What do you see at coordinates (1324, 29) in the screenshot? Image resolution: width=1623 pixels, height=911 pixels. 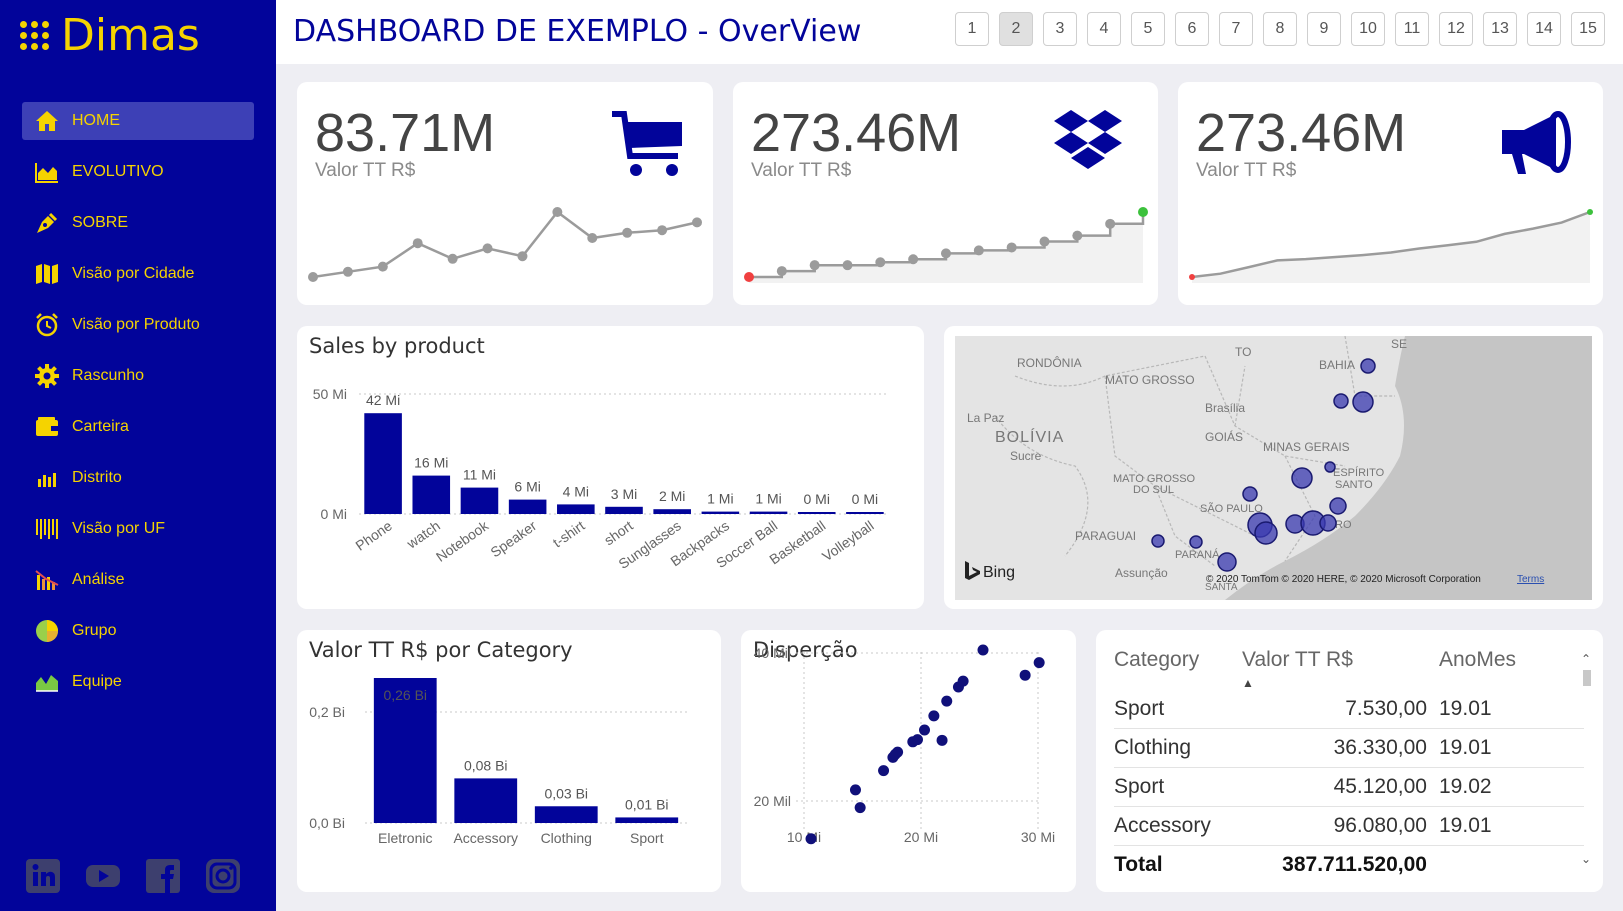 I see `page-button-9: 9` at bounding box center [1324, 29].